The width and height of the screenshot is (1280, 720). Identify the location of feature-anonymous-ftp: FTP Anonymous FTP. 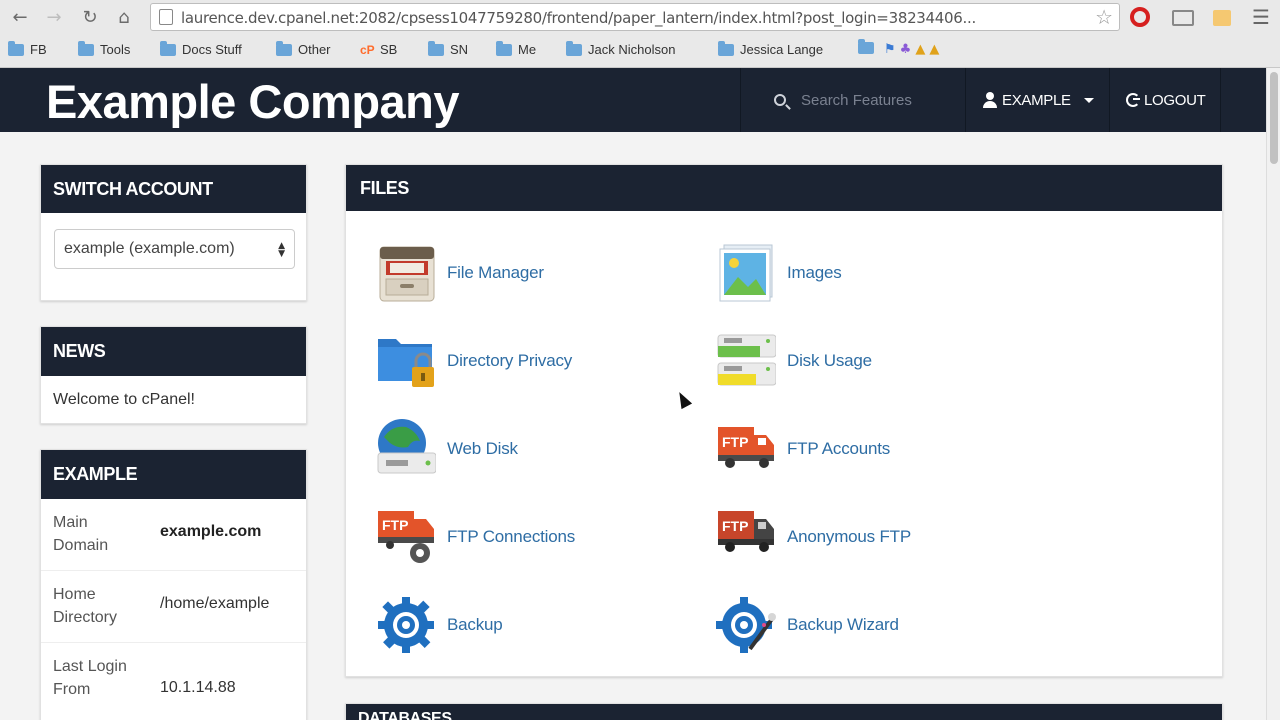
(813, 537).